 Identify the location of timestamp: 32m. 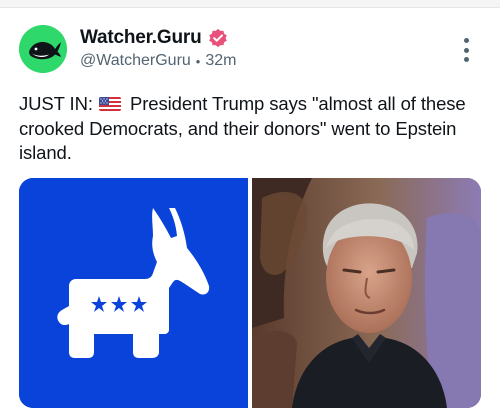
(220, 61).